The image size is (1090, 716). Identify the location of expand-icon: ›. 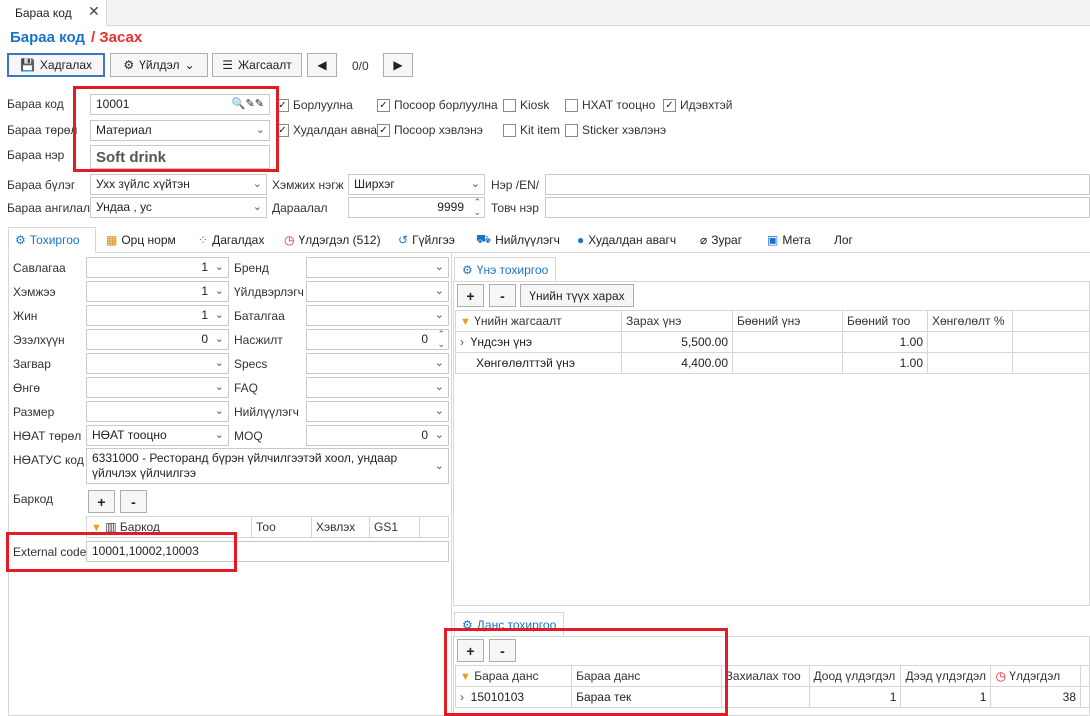
(462, 342).